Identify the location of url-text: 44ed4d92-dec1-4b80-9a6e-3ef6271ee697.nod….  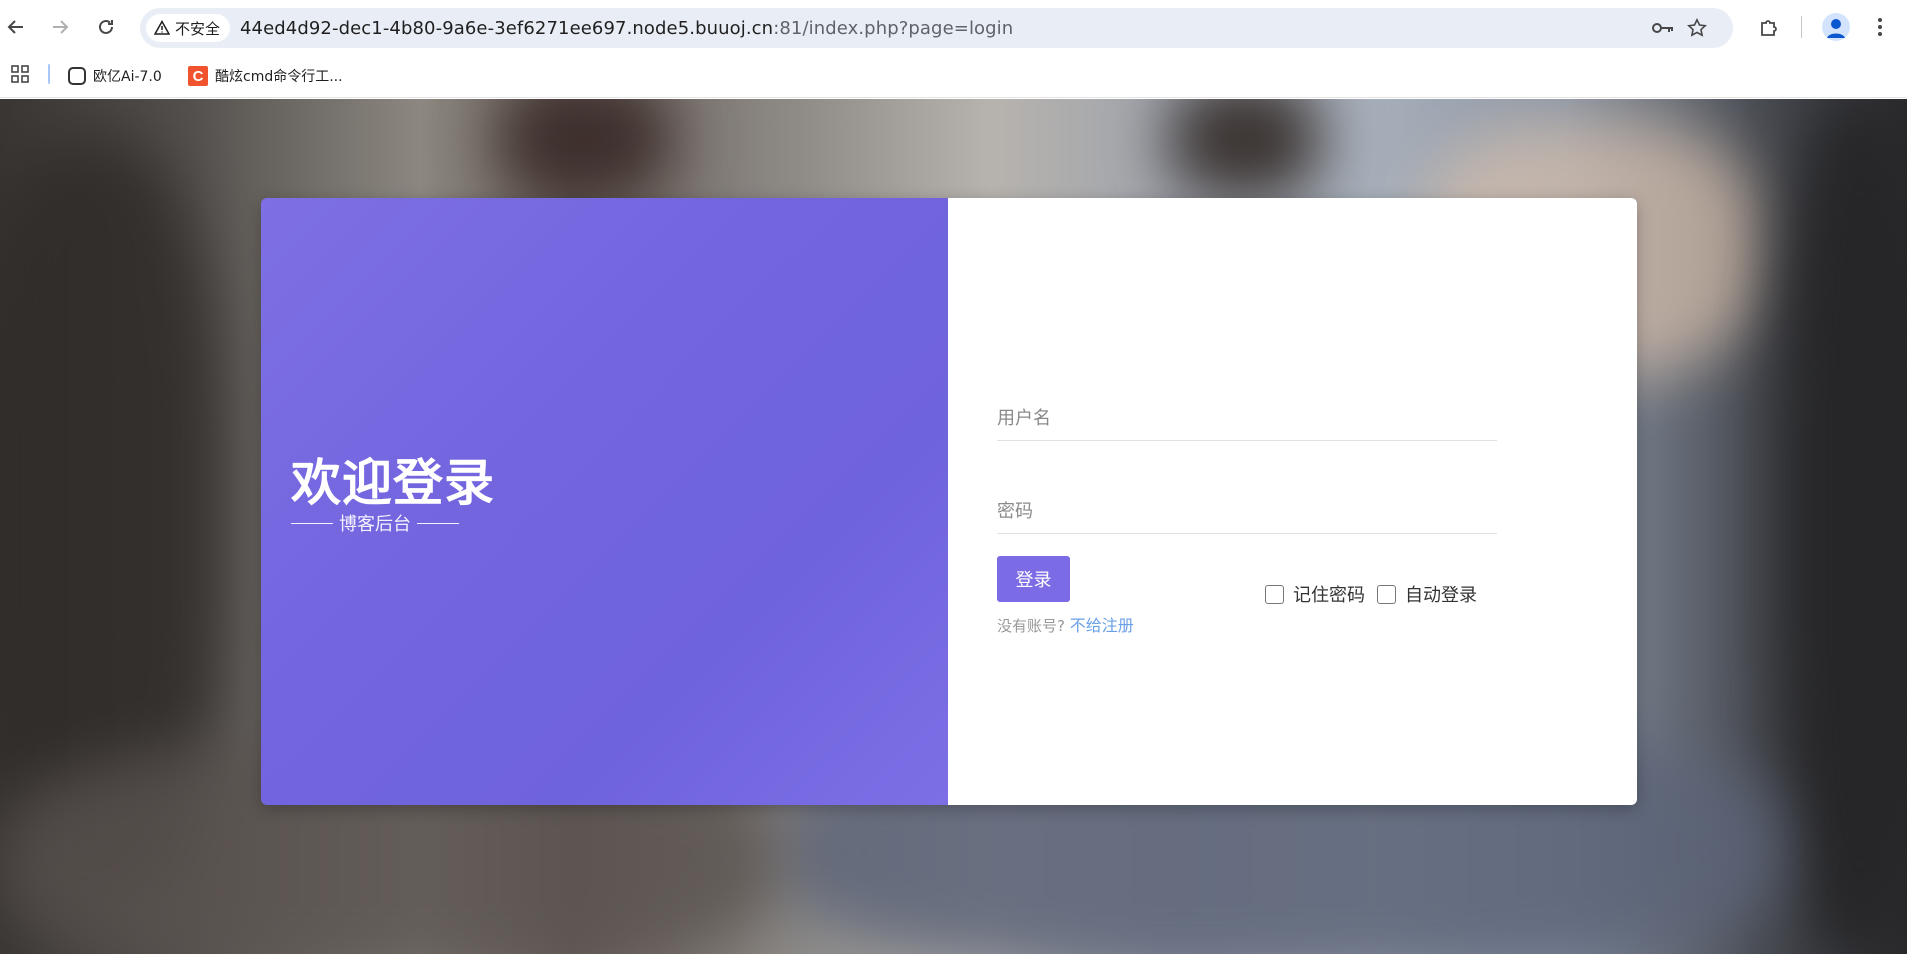
(626, 28).